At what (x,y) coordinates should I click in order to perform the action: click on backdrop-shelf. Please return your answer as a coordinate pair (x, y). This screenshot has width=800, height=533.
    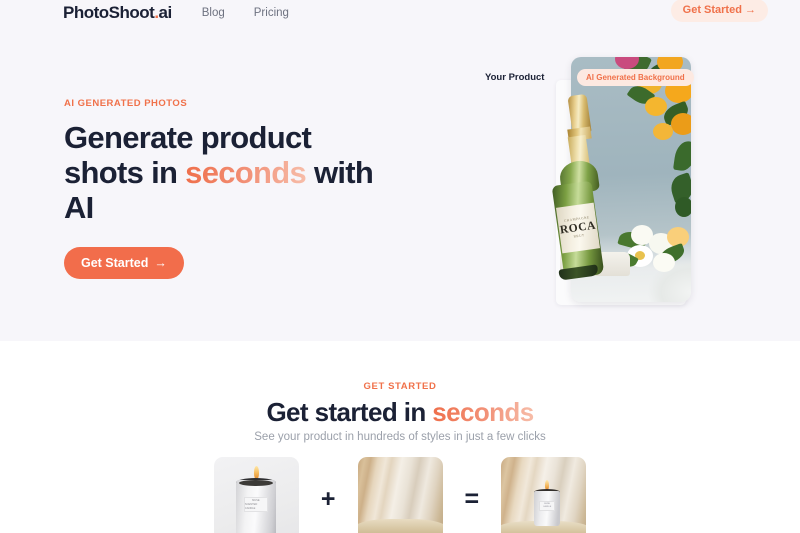
    Looking at the image, I should click on (400, 526).